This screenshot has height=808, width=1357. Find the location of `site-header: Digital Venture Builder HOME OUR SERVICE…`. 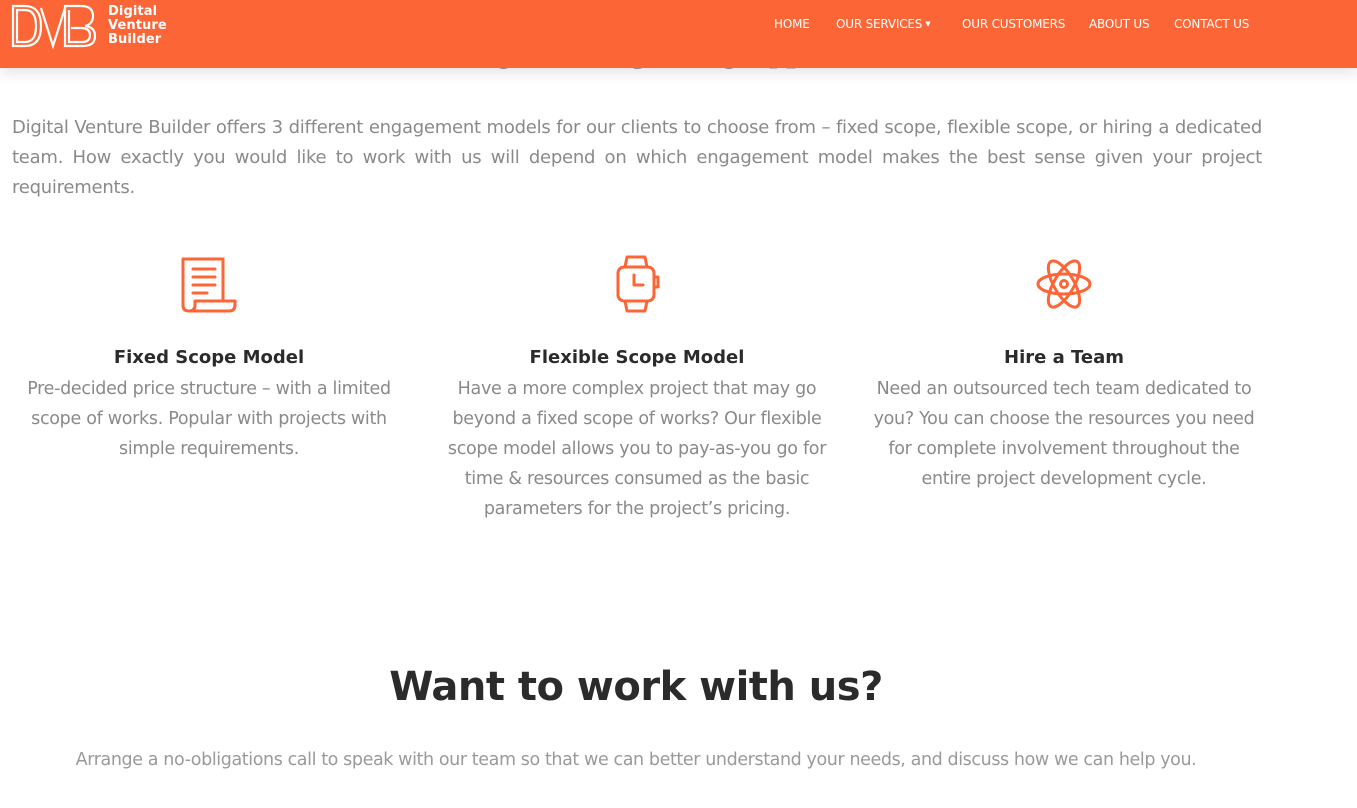

site-header: Digital Venture Builder HOME OUR SERVICE… is located at coordinates (678, 34).